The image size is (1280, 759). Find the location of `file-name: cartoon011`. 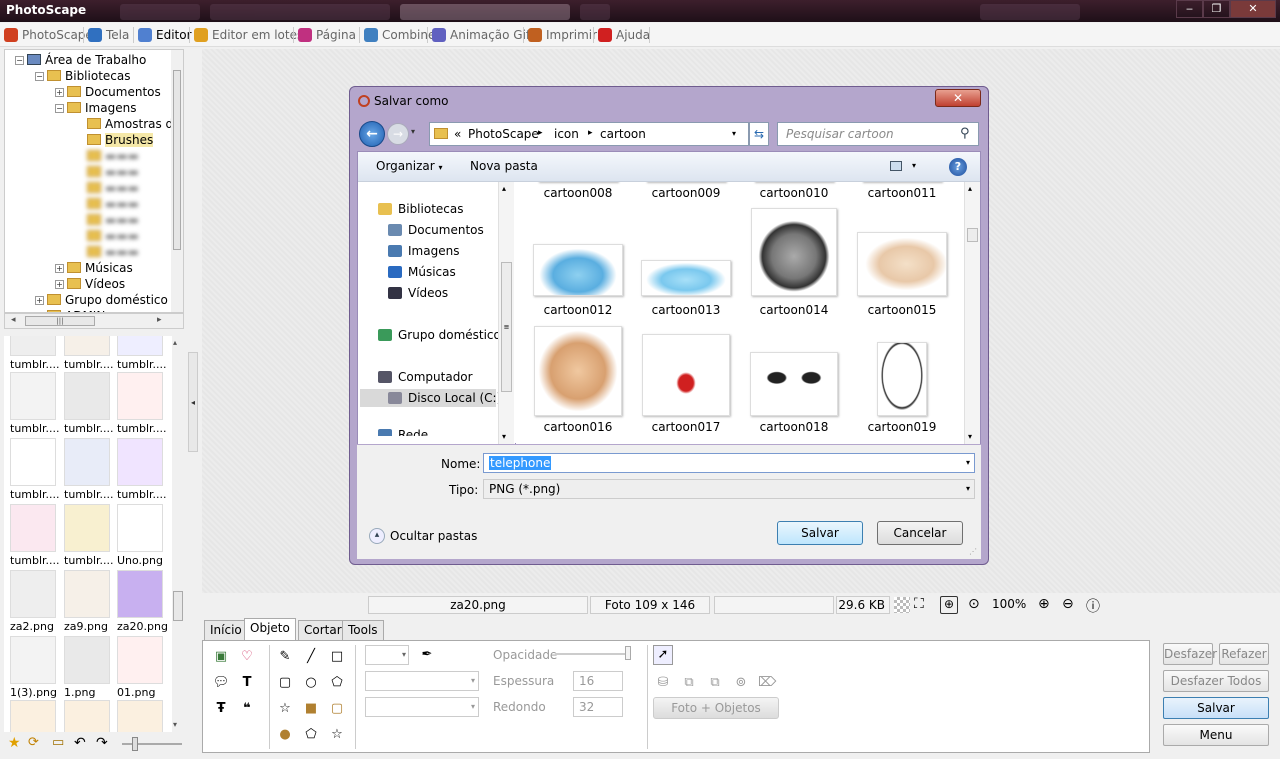

file-name: cartoon011 is located at coordinates (902, 193).